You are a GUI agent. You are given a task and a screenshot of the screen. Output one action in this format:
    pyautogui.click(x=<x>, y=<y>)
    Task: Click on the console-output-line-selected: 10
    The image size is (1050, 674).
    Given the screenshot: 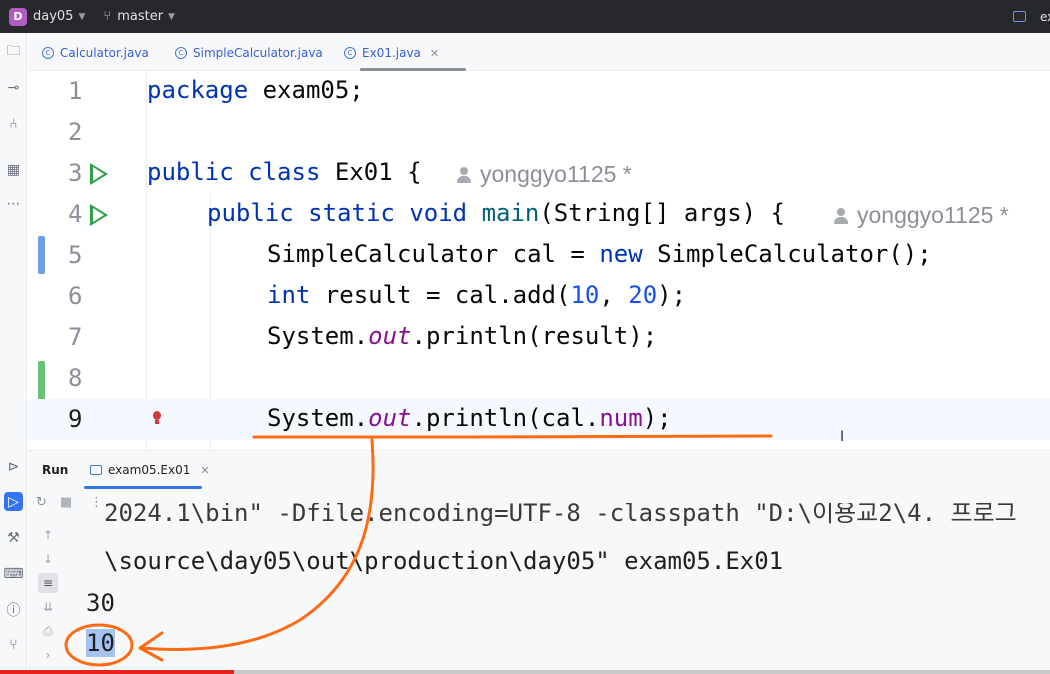 What is the action you would take?
    pyautogui.click(x=100, y=643)
    